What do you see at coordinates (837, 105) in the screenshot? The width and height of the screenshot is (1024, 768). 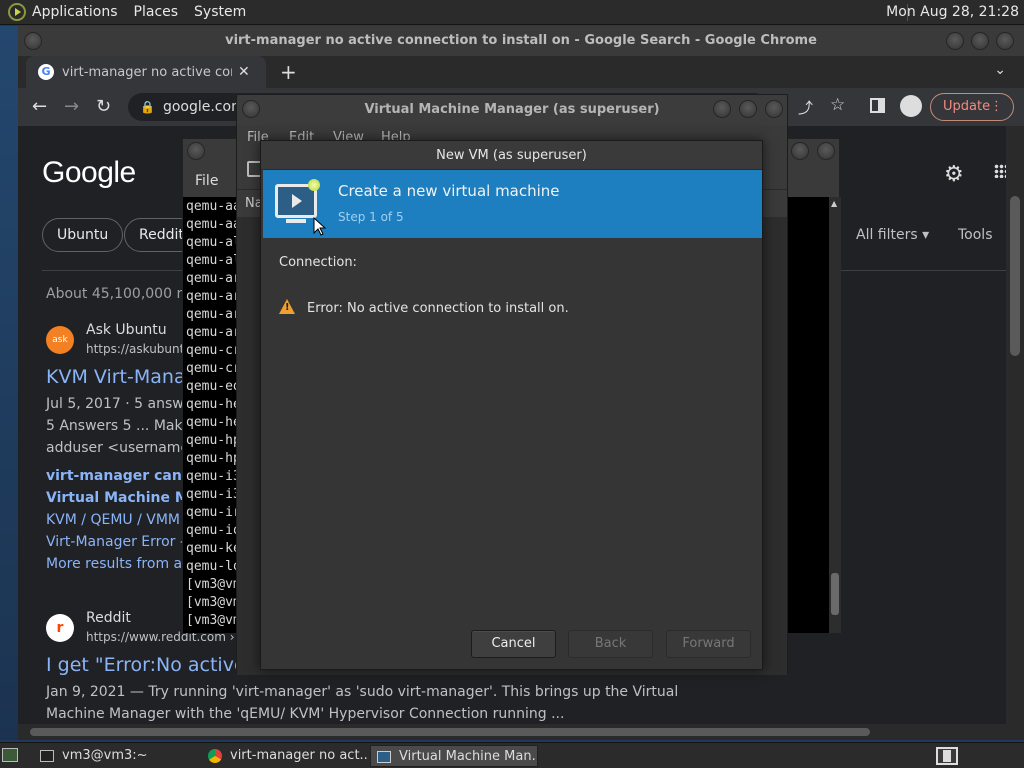 I see `bookmark-star-icon: ☆` at bounding box center [837, 105].